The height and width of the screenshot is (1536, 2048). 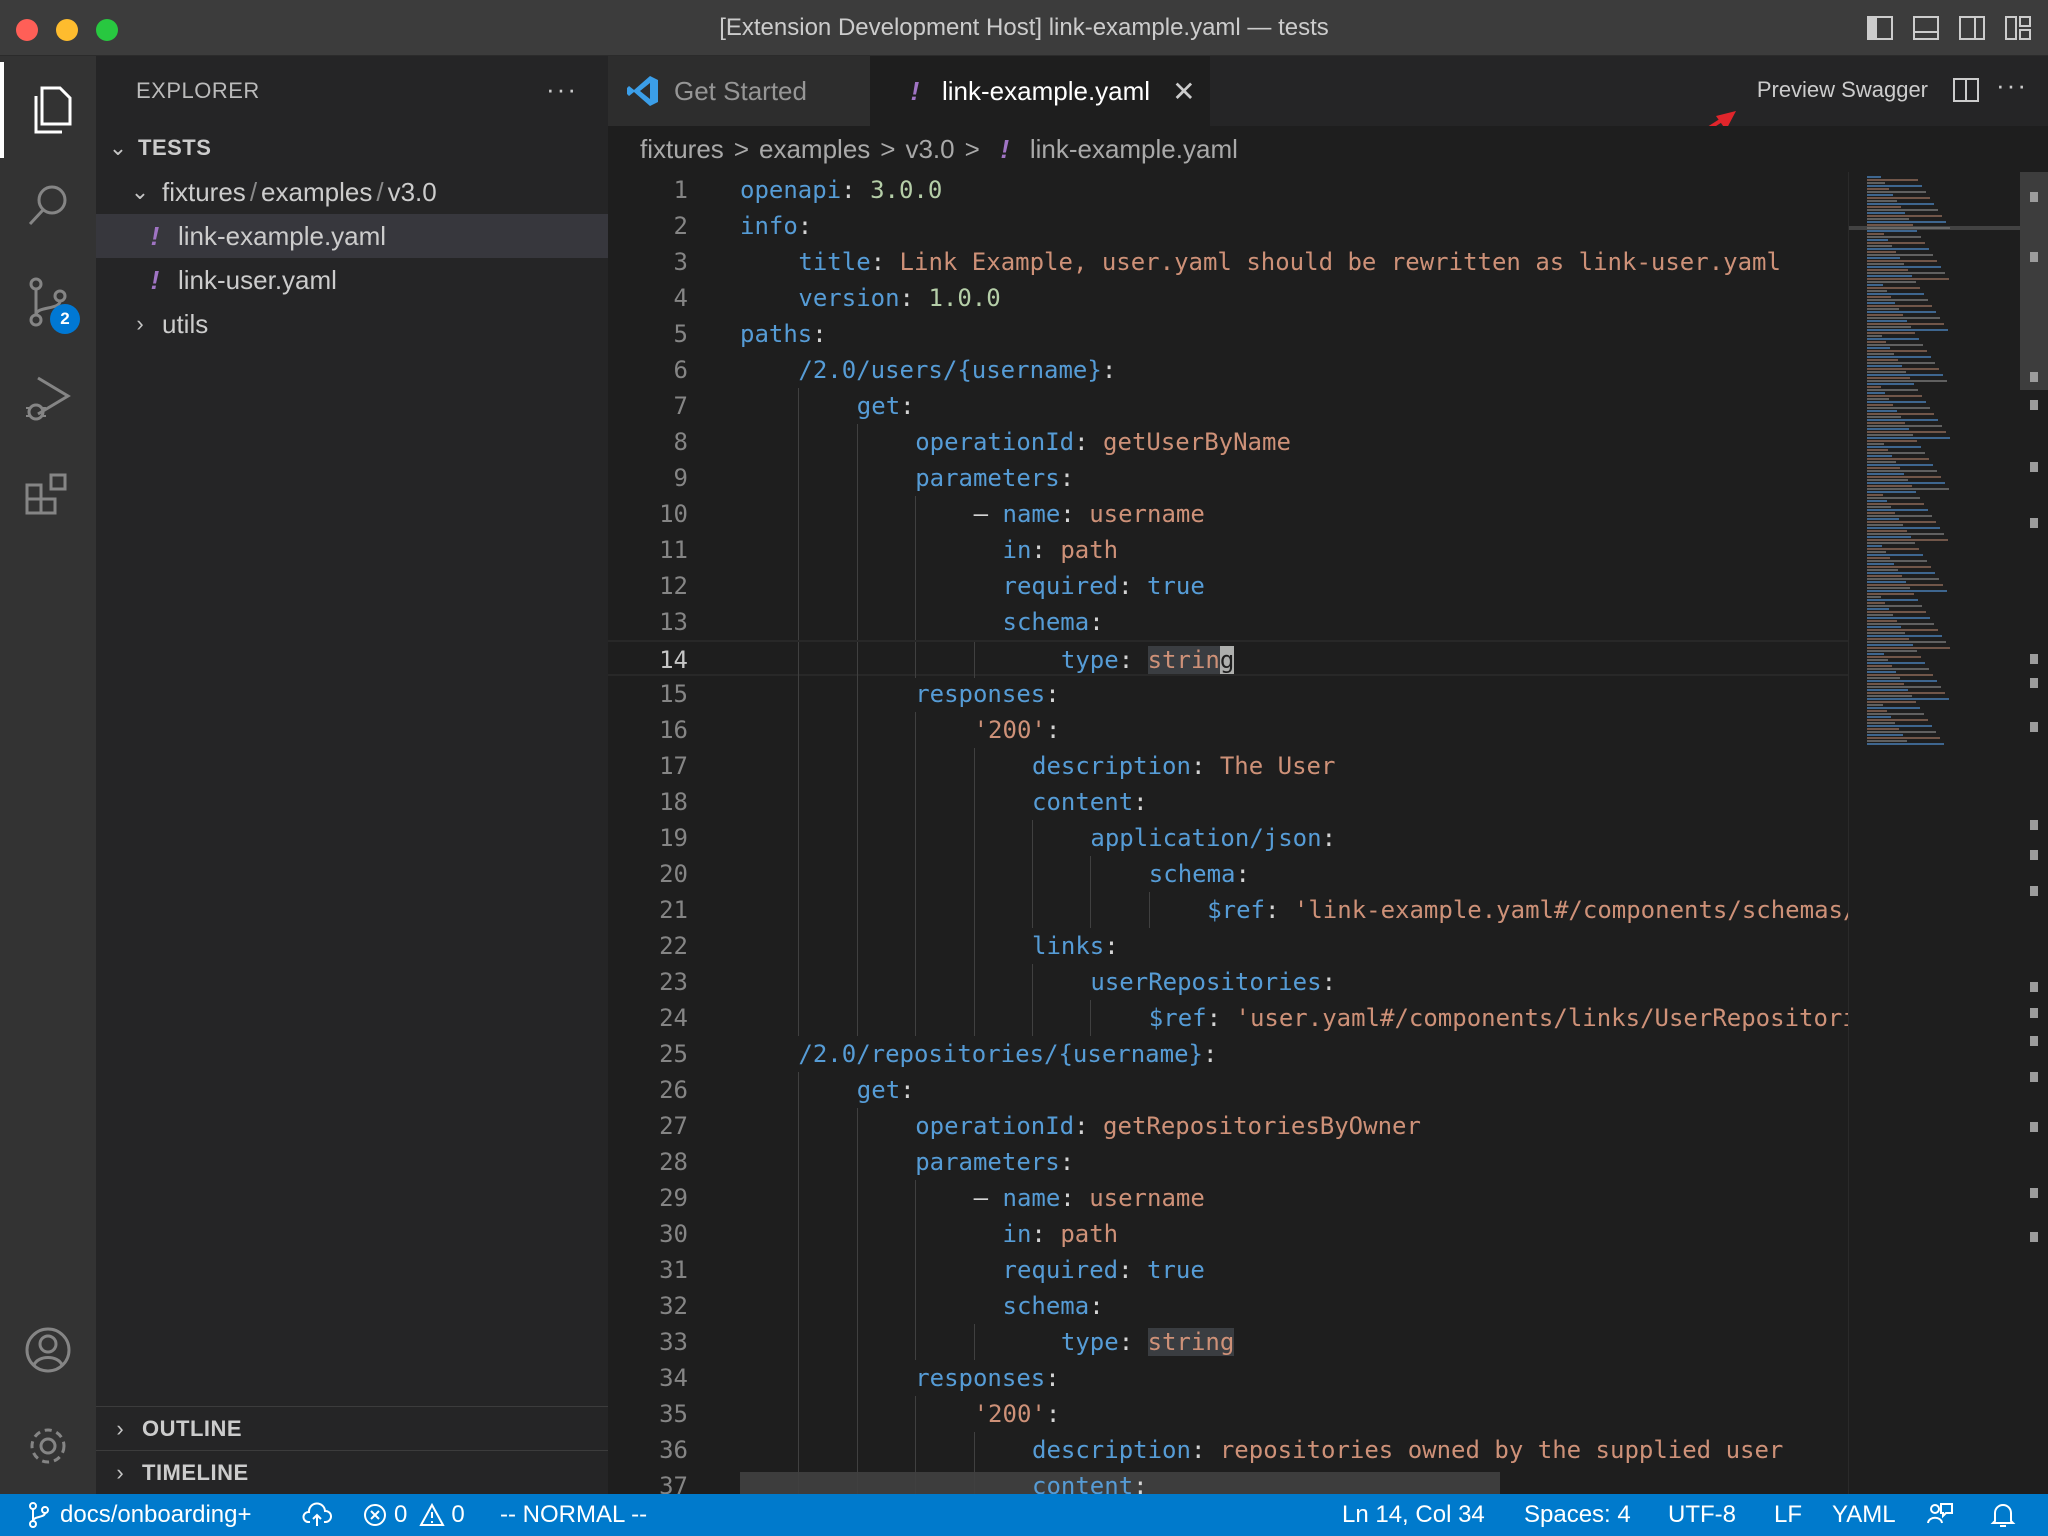 I want to click on tree-file-link-user: ! link-user.yaml, so click(x=352, y=280).